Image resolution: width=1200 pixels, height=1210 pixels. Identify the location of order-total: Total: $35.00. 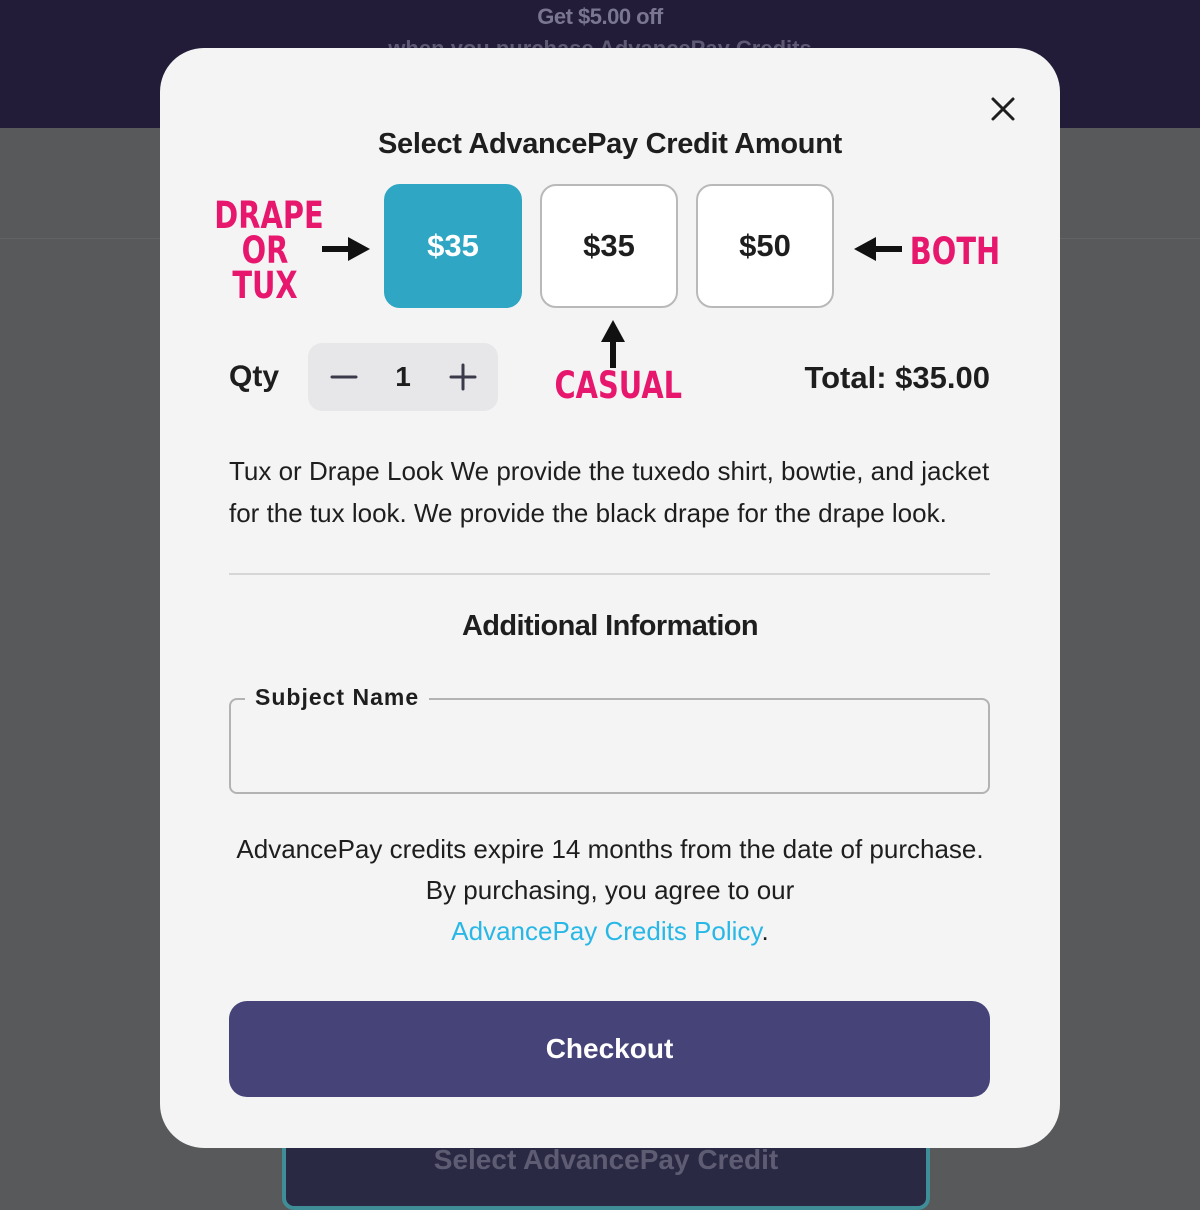
(897, 377).